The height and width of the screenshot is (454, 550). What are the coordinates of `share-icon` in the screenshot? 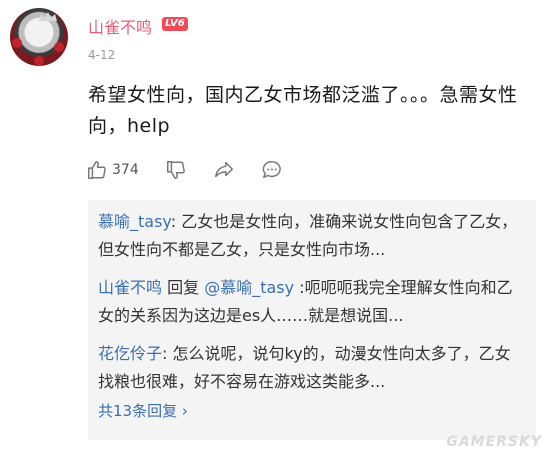 It's located at (223, 169).